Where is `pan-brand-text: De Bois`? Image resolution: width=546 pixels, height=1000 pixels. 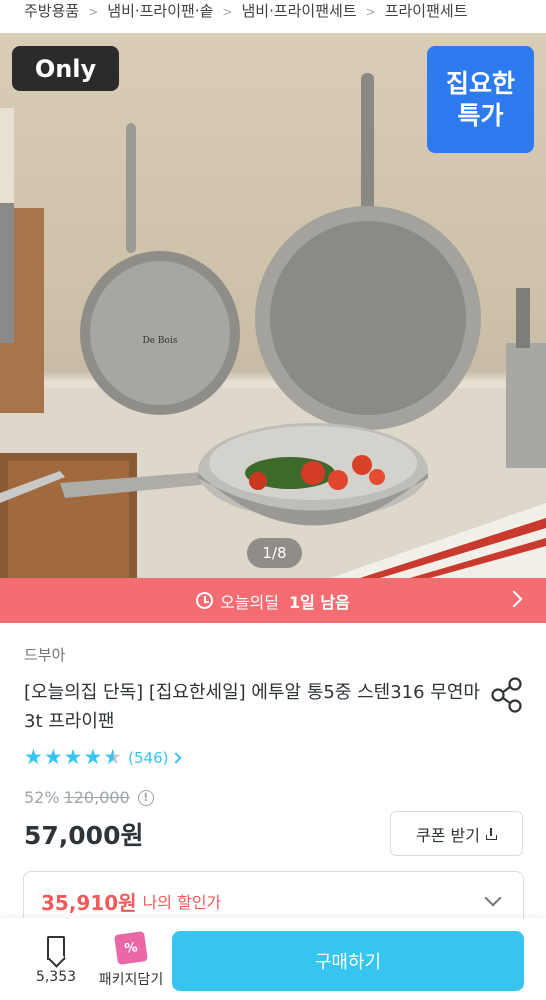
pan-brand-text: De Bois is located at coordinates (160, 341).